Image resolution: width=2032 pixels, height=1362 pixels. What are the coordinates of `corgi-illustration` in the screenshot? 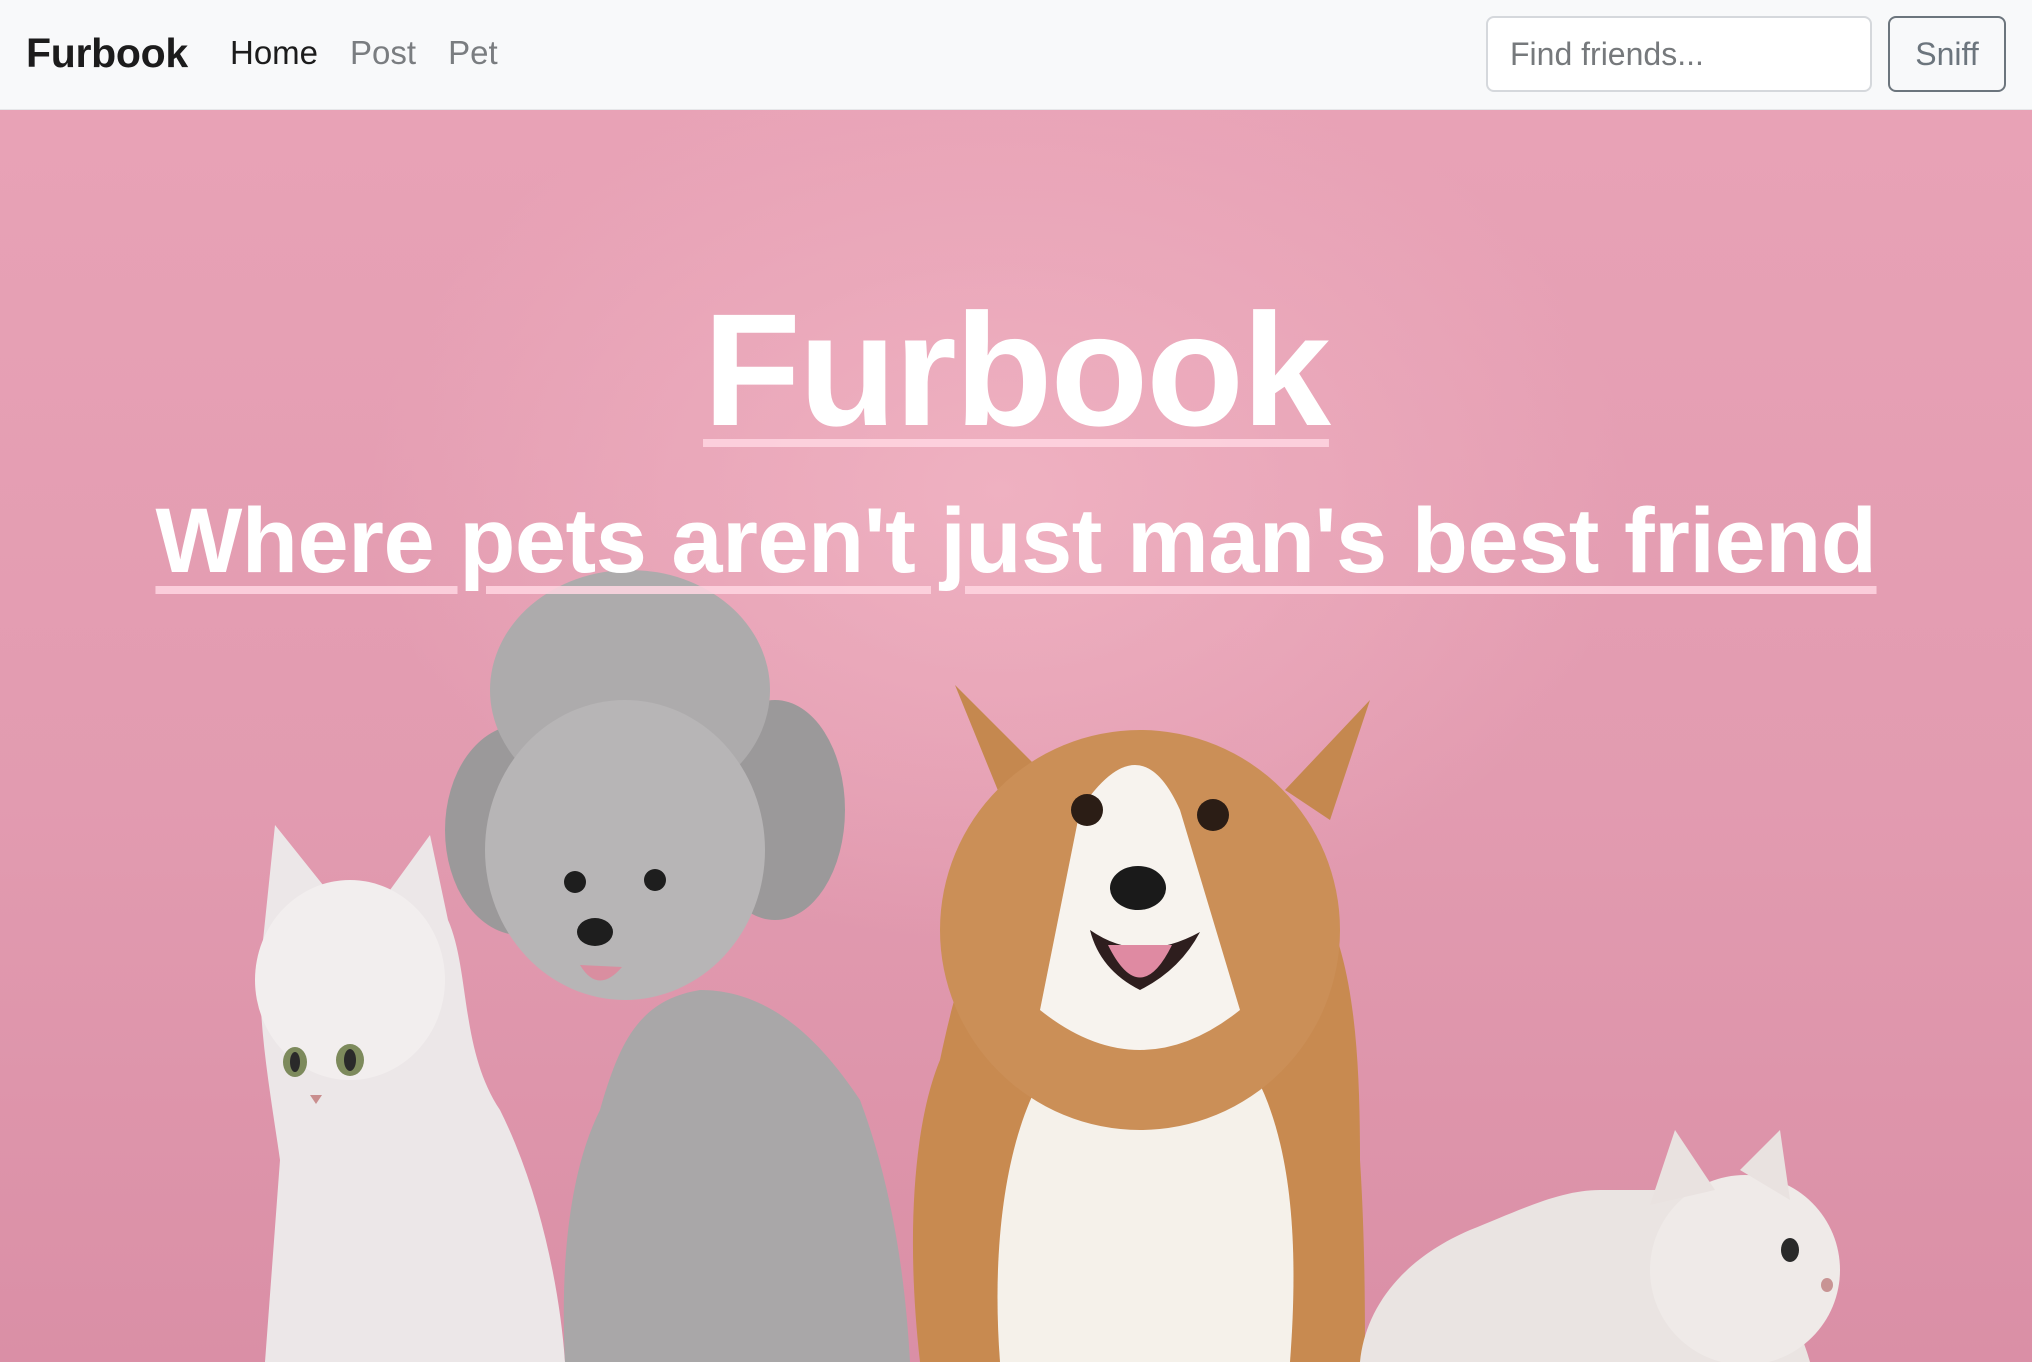 It's located at (1141, 1023).